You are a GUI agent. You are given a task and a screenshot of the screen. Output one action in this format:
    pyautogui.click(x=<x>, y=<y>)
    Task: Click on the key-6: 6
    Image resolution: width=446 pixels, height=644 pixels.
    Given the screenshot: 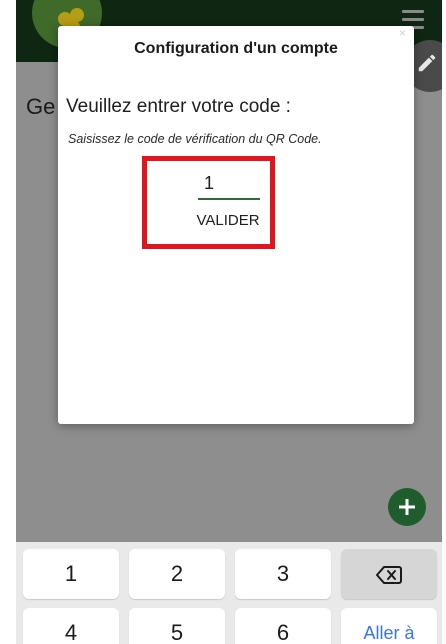 What is the action you would take?
    pyautogui.click(x=283, y=626)
    